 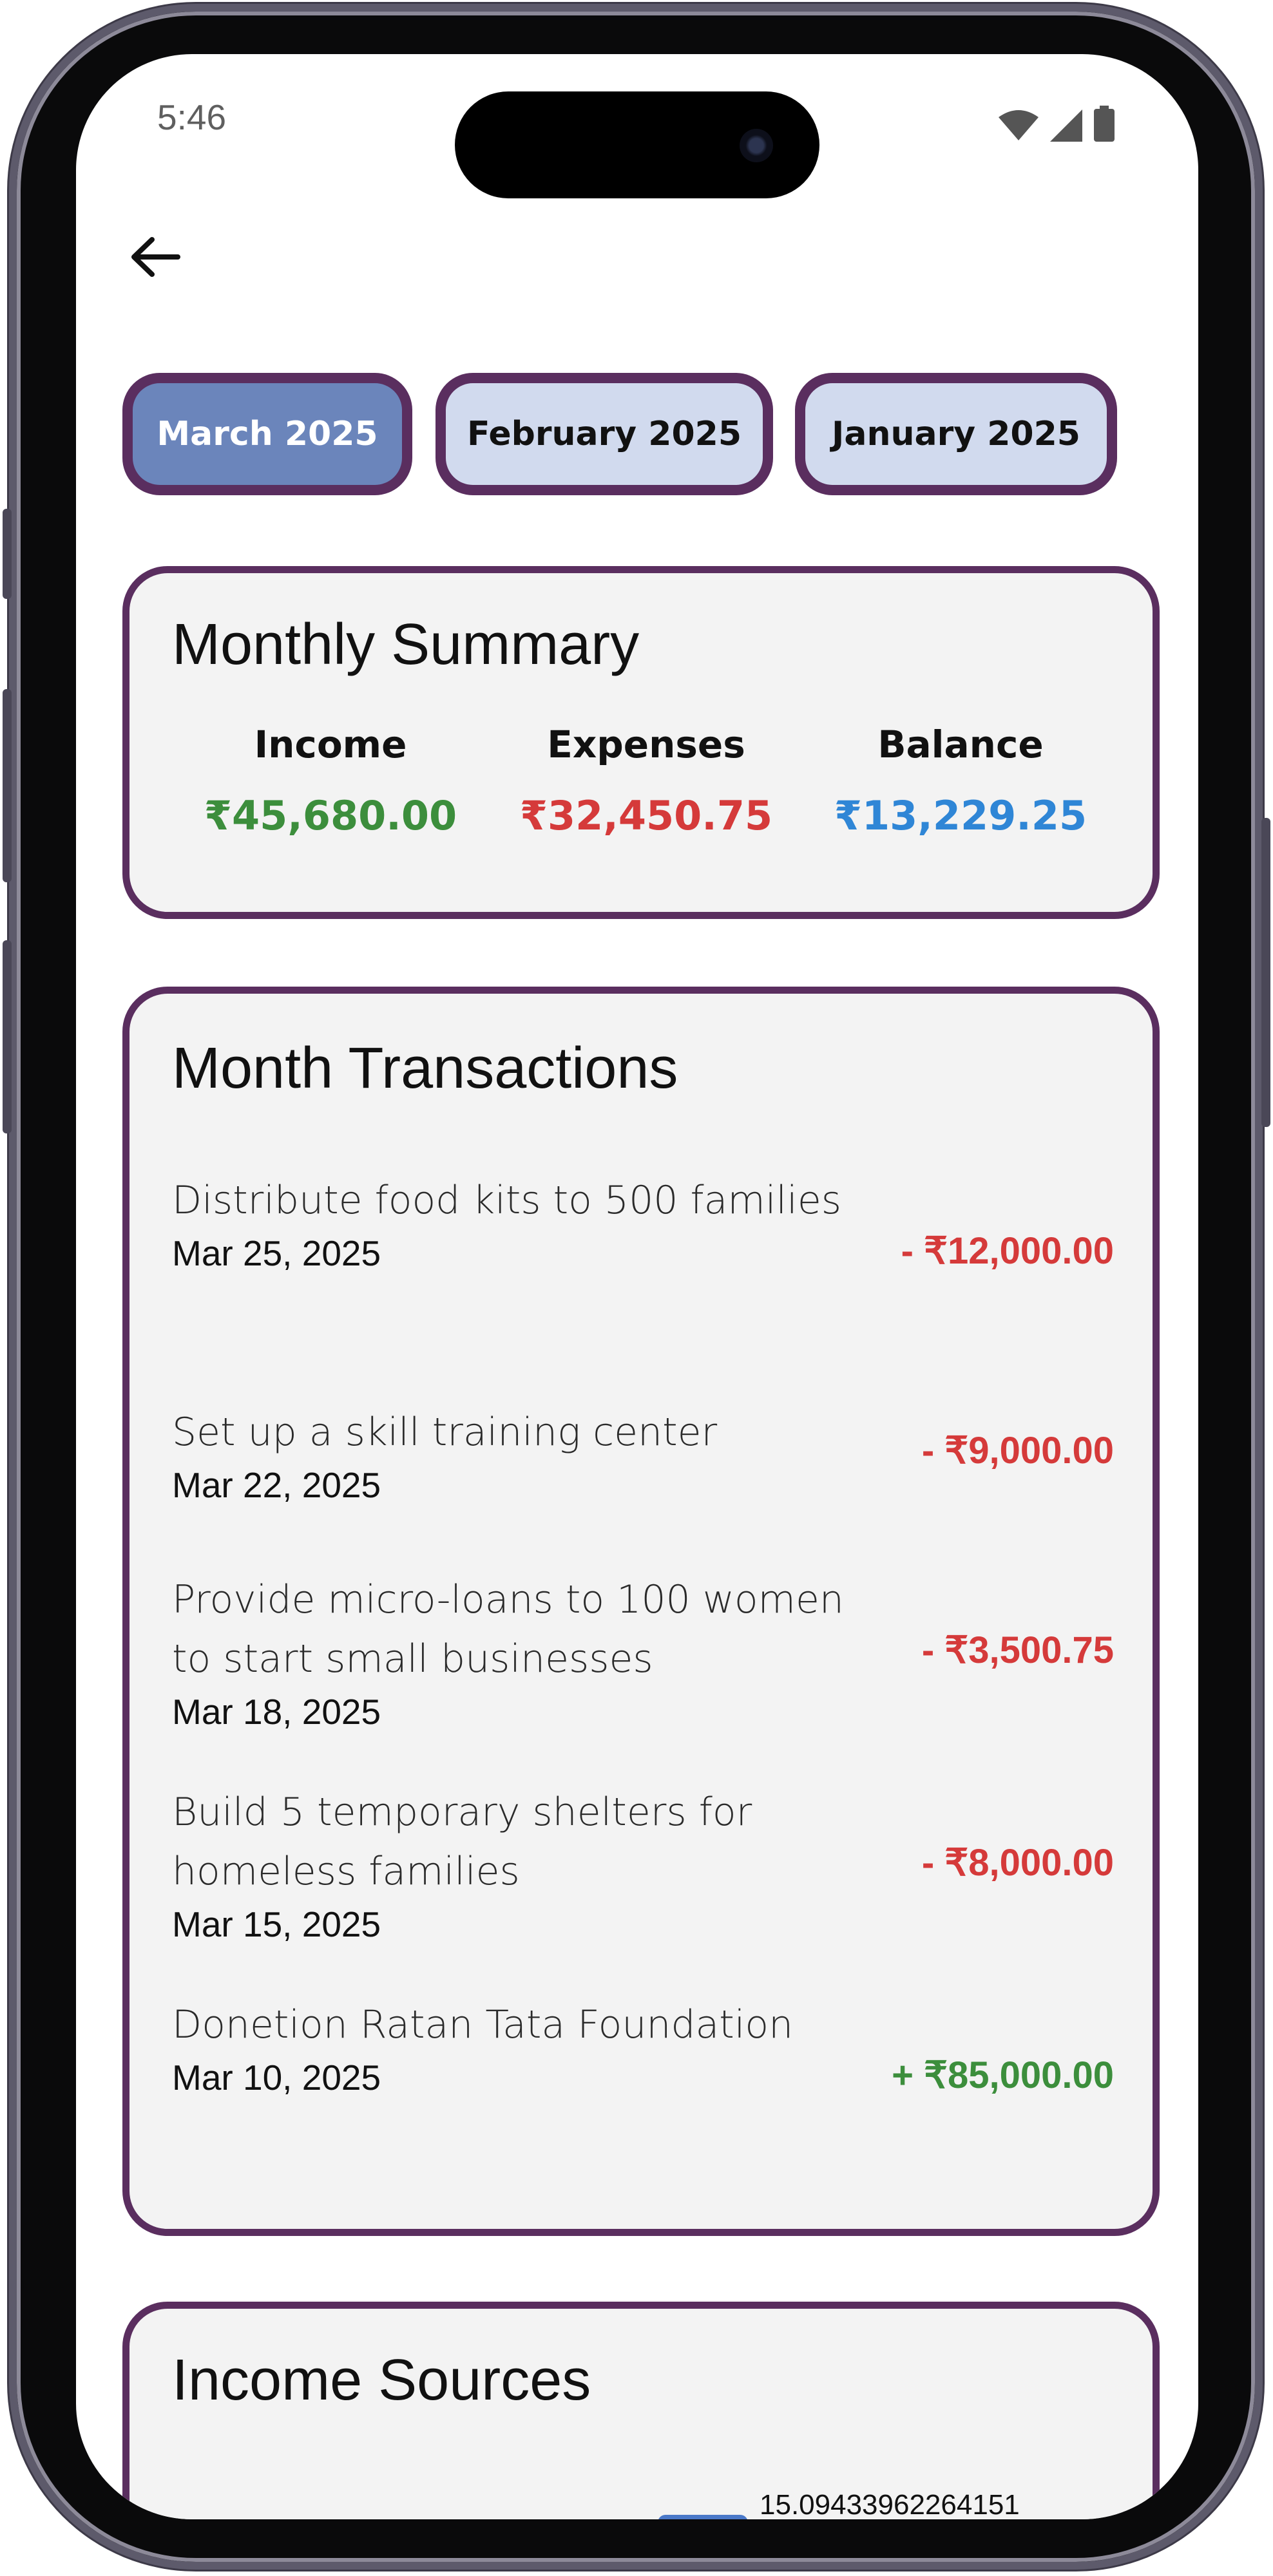 What do you see at coordinates (646, 815) in the screenshot?
I see `expenses-value: ₹32,450.75` at bounding box center [646, 815].